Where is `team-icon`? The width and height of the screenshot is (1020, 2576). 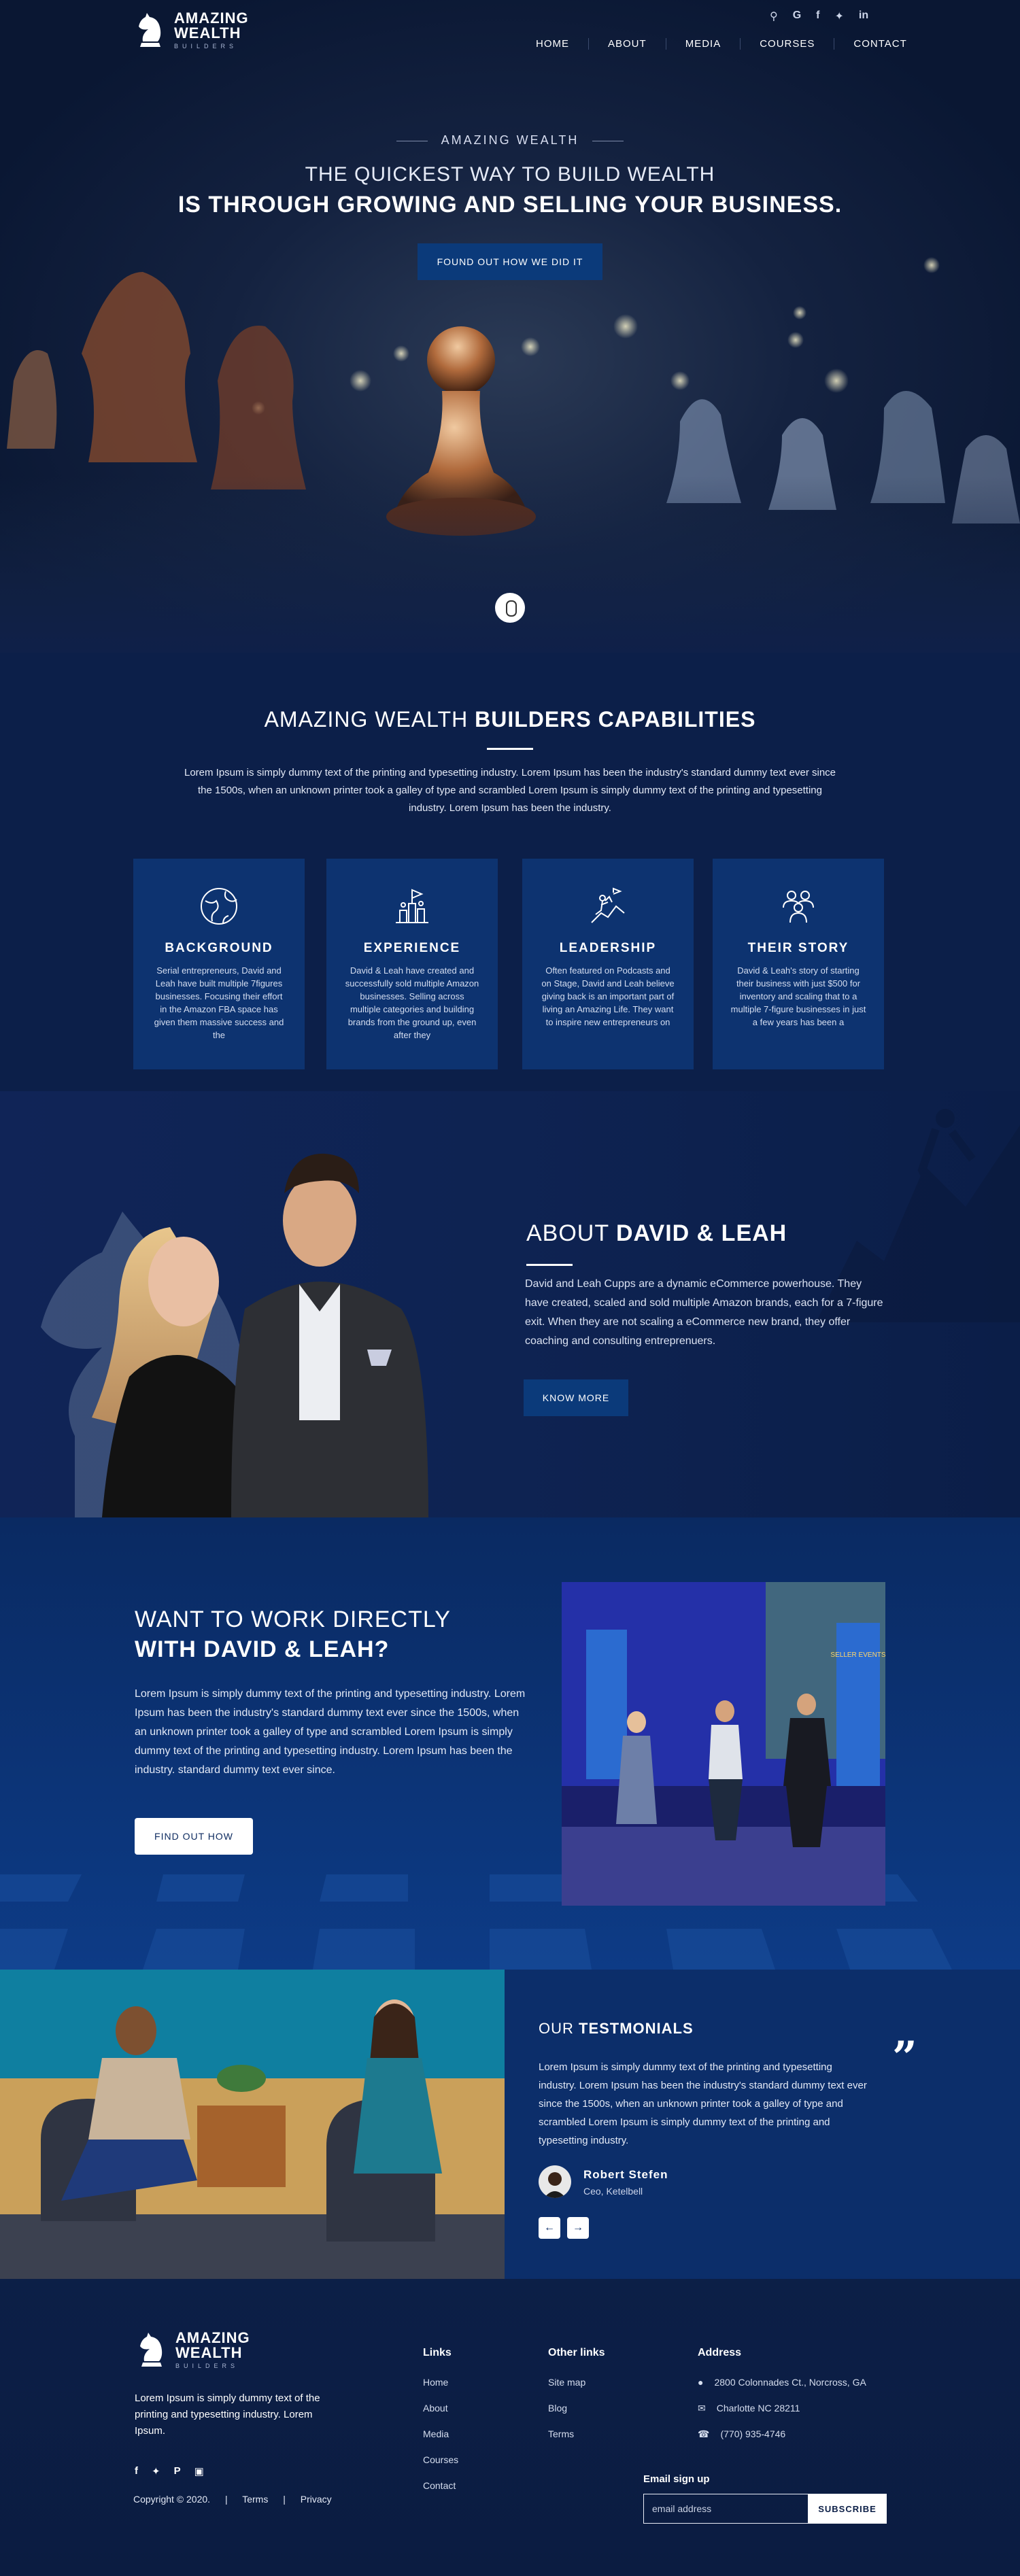
team-icon is located at coordinates (798, 907).